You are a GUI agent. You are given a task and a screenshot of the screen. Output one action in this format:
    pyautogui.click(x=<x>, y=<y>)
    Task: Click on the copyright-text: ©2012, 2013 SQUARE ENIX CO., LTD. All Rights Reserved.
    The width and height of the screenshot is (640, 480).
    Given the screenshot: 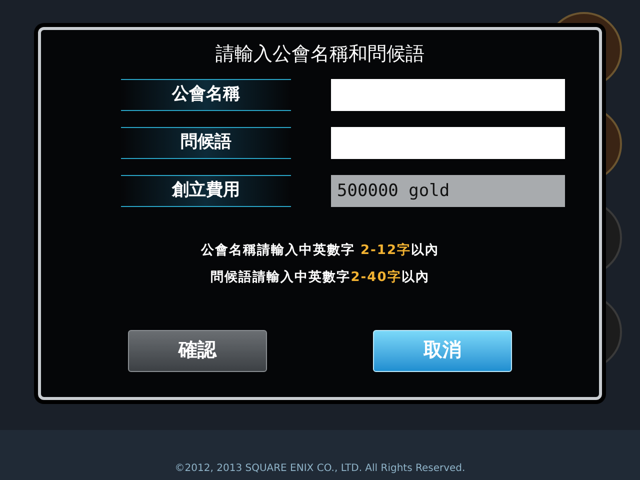 What is the action you would take?
    pyautogui.click(x=320, y=469)
    